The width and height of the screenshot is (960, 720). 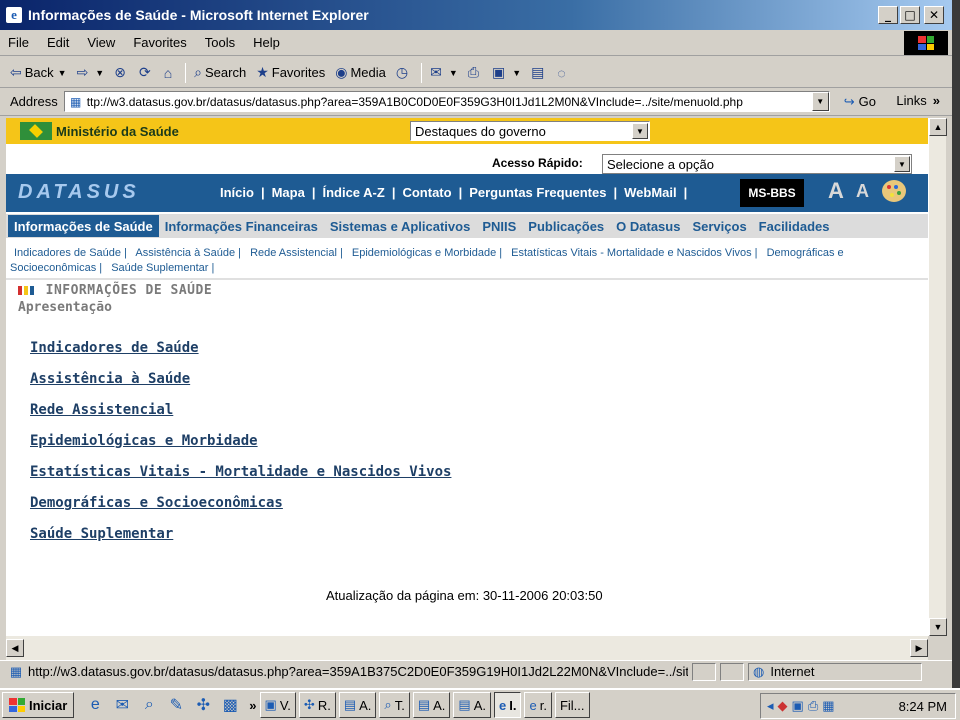 What do you see at coordinates (58, 42) in the screenshot?
I see `menu-edit: Edit` at bounding box center [58, 42].